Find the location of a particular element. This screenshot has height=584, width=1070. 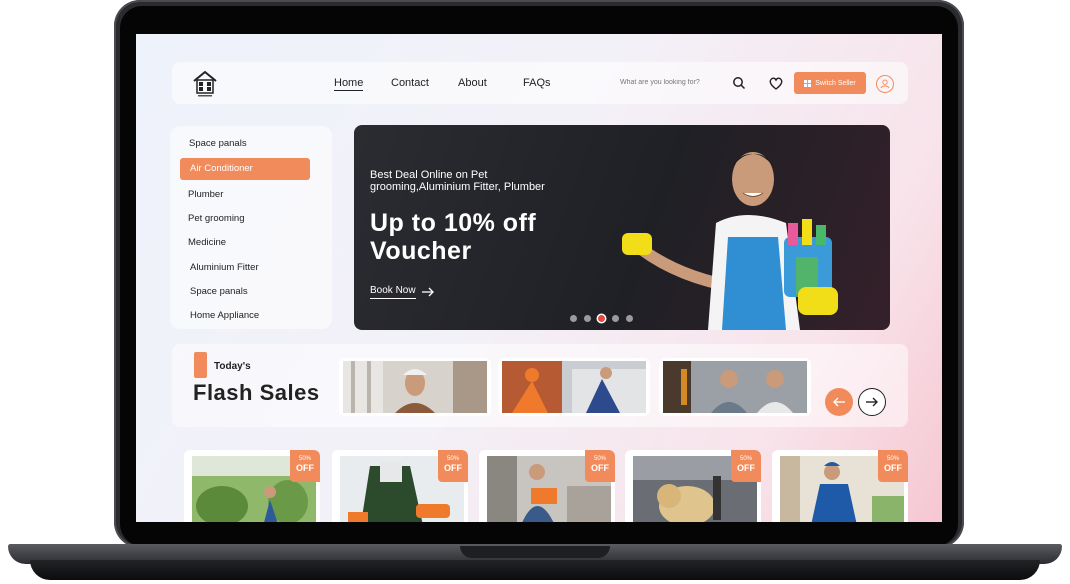

sidebar-item-space-panals-2: Space panals is located at coordinates (219, 291).